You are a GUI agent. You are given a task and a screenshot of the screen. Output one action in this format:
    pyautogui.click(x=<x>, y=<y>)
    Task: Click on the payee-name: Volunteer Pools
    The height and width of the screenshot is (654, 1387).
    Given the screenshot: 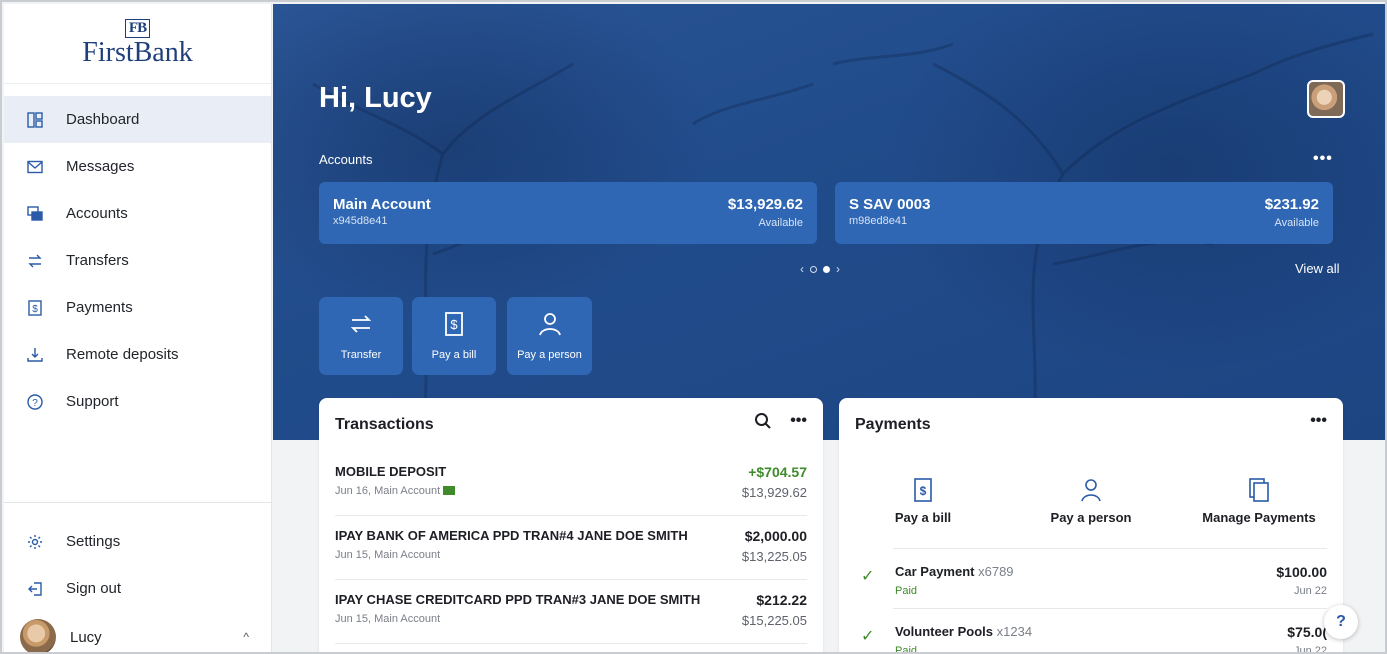 What is the action you would take?
    pyautogui.click(x=944, y=631)
    